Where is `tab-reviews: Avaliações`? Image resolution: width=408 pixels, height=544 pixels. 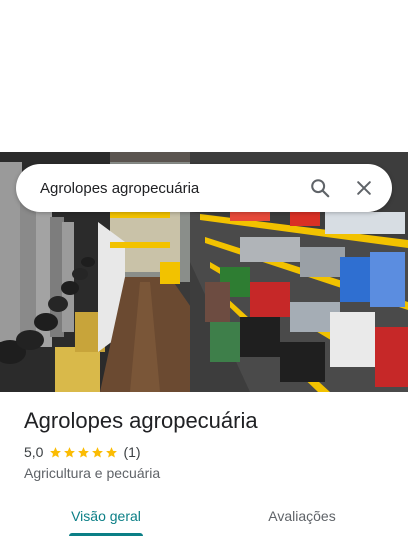 tab-reviews: Avaliações is located at coordinates (302, 516).